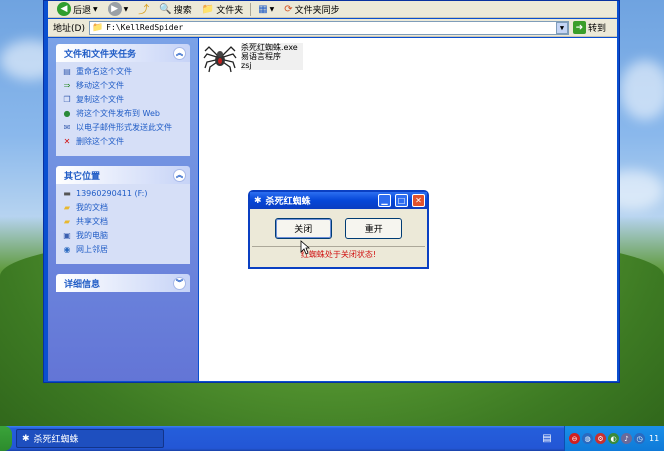  Describe the element at coordinates (546, 320) in the screenshot. I see `watermark-cn: 数码资源网` at that location.